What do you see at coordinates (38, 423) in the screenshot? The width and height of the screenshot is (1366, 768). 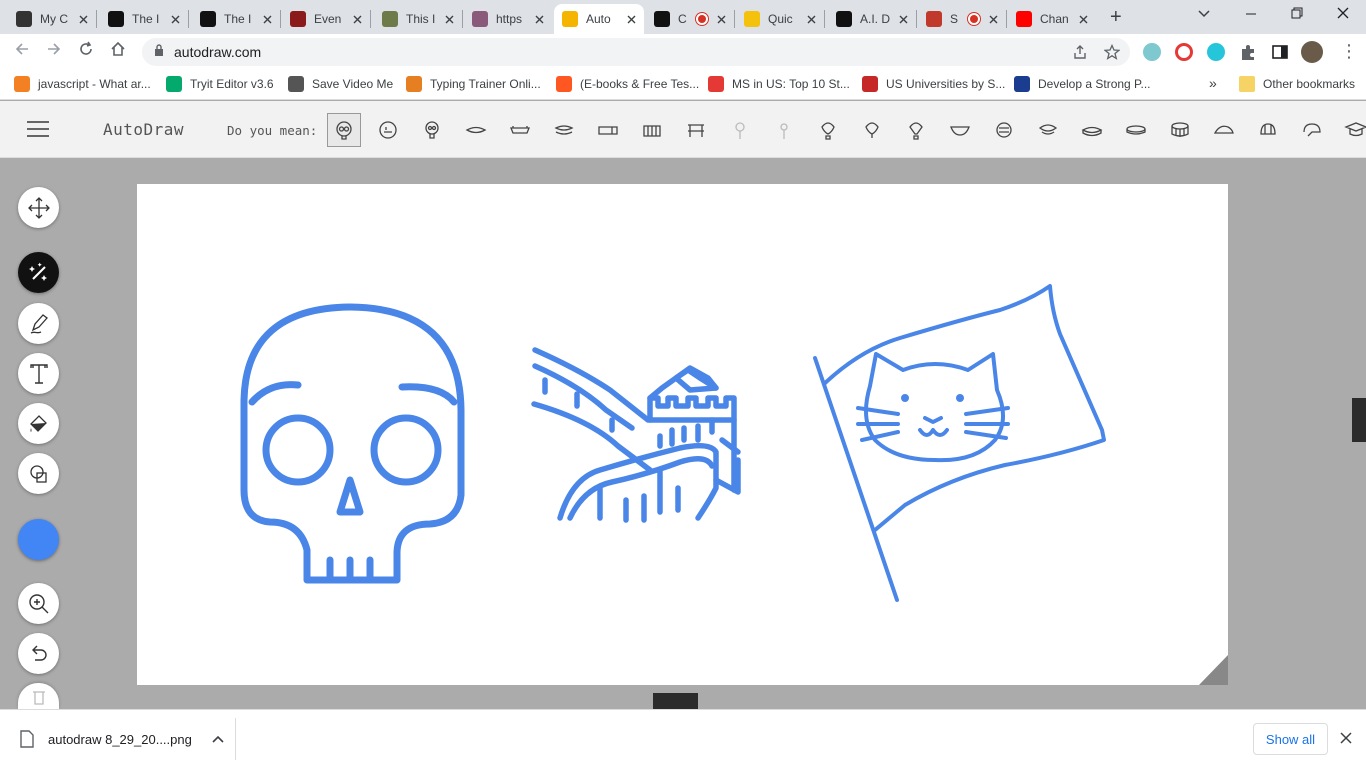 I see `fill-tool-button` at bounding box center [38, 423].